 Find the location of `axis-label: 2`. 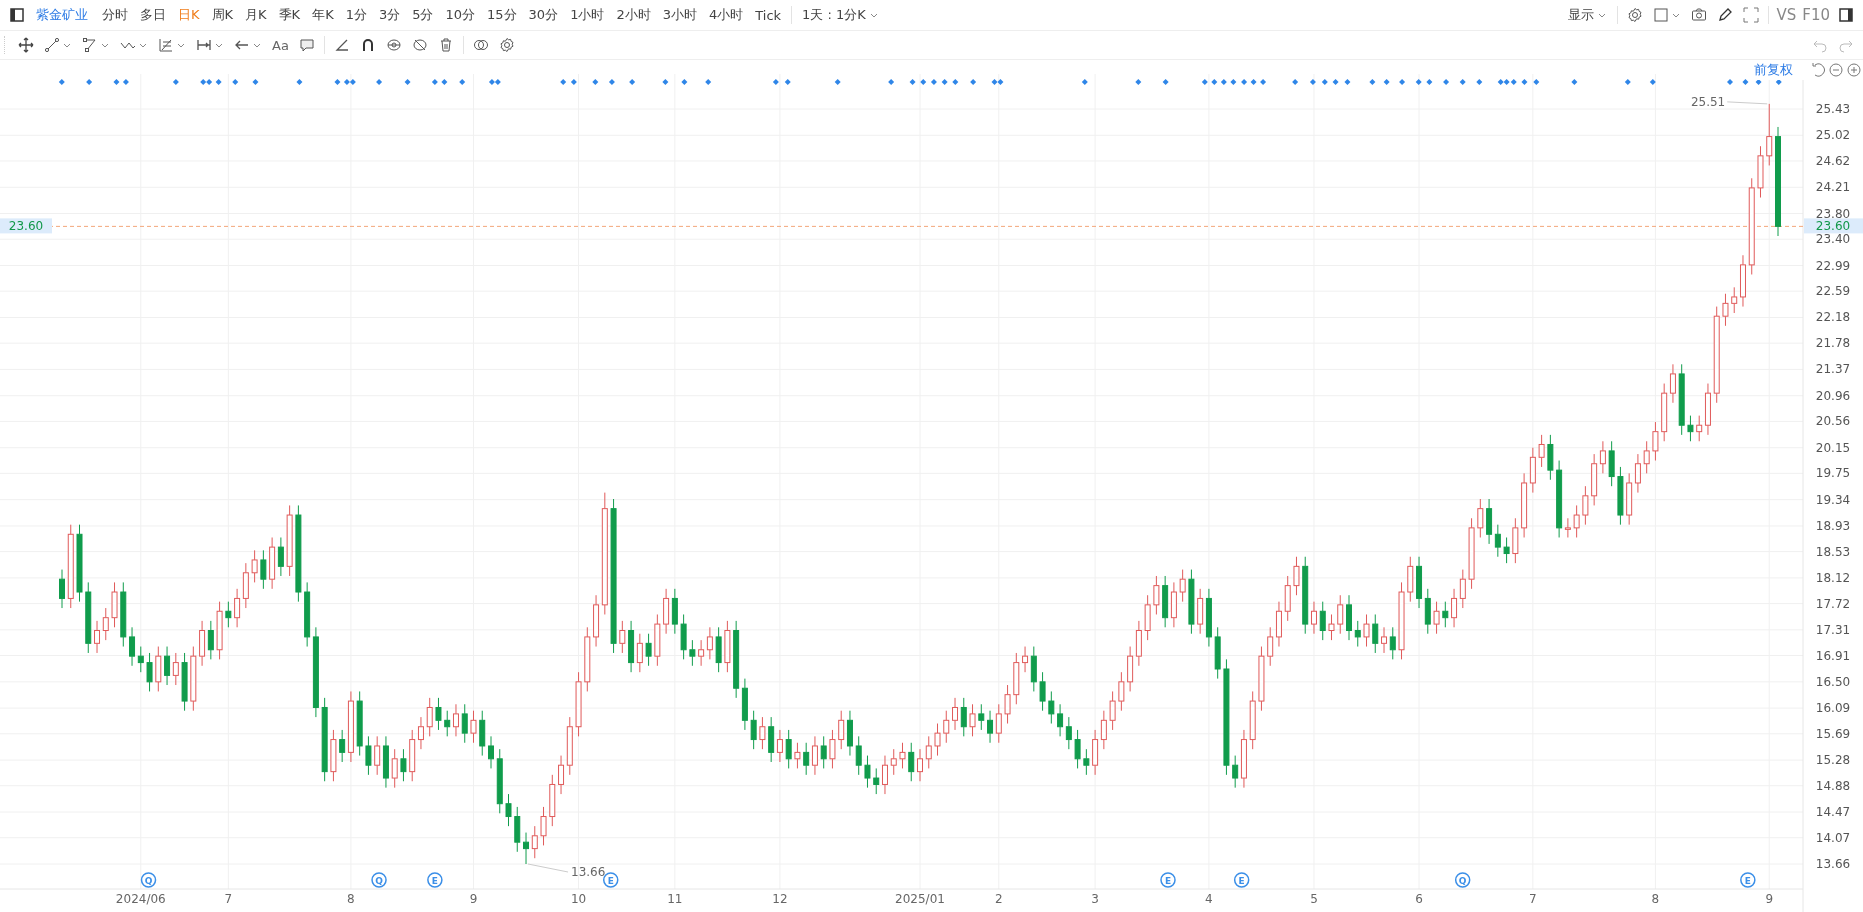

axis-label: 2 is located at coordinates (999, 899).